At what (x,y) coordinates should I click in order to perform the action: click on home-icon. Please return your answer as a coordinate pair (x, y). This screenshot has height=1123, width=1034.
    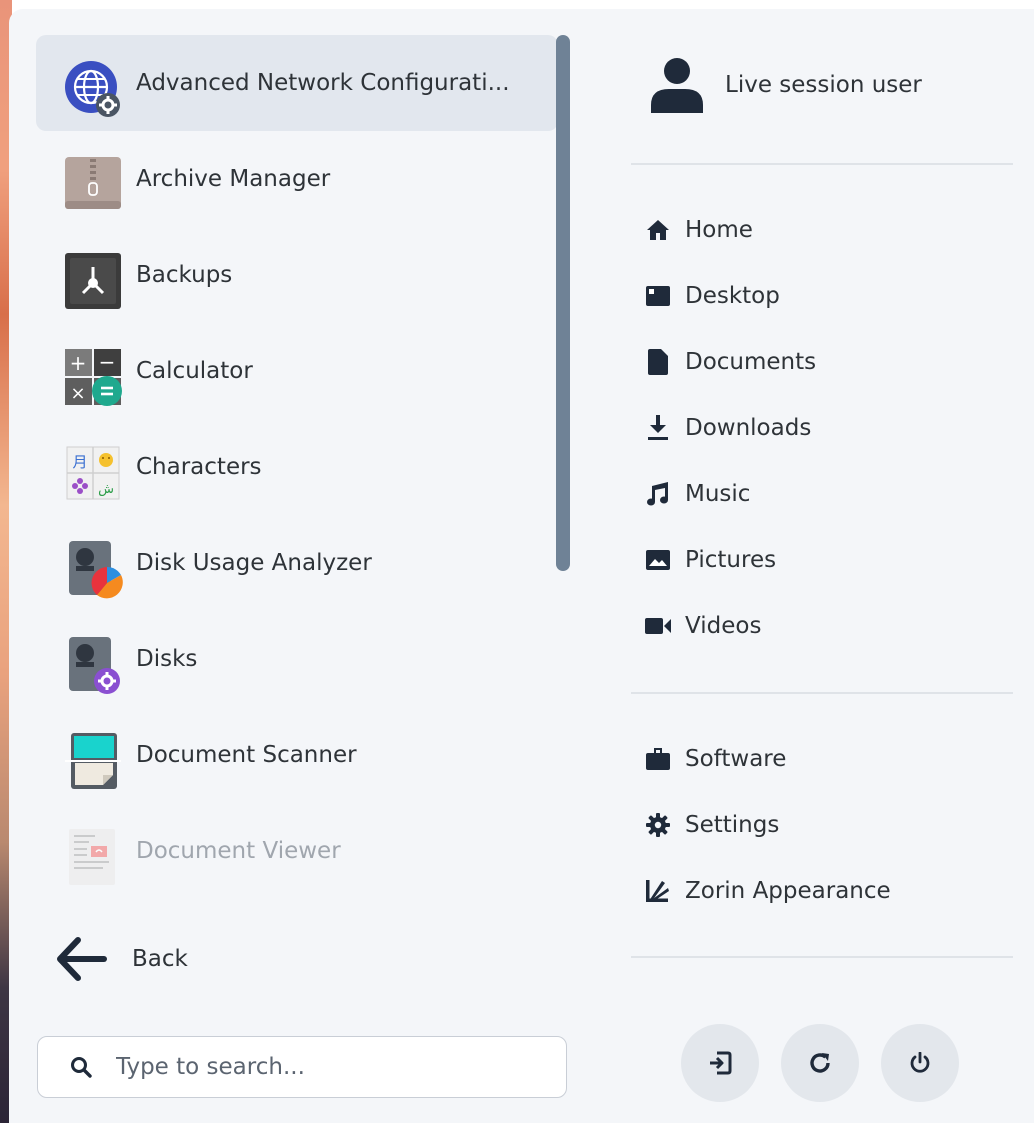
    Looking at the image, I should click on (658, 230).